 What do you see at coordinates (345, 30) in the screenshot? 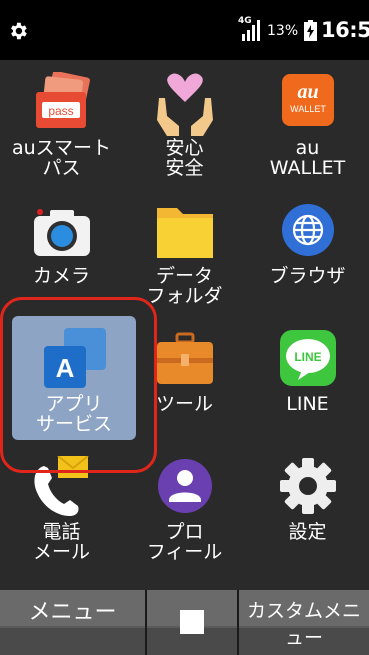
I see `clock: 16:55` at bounding box center [345, 30].